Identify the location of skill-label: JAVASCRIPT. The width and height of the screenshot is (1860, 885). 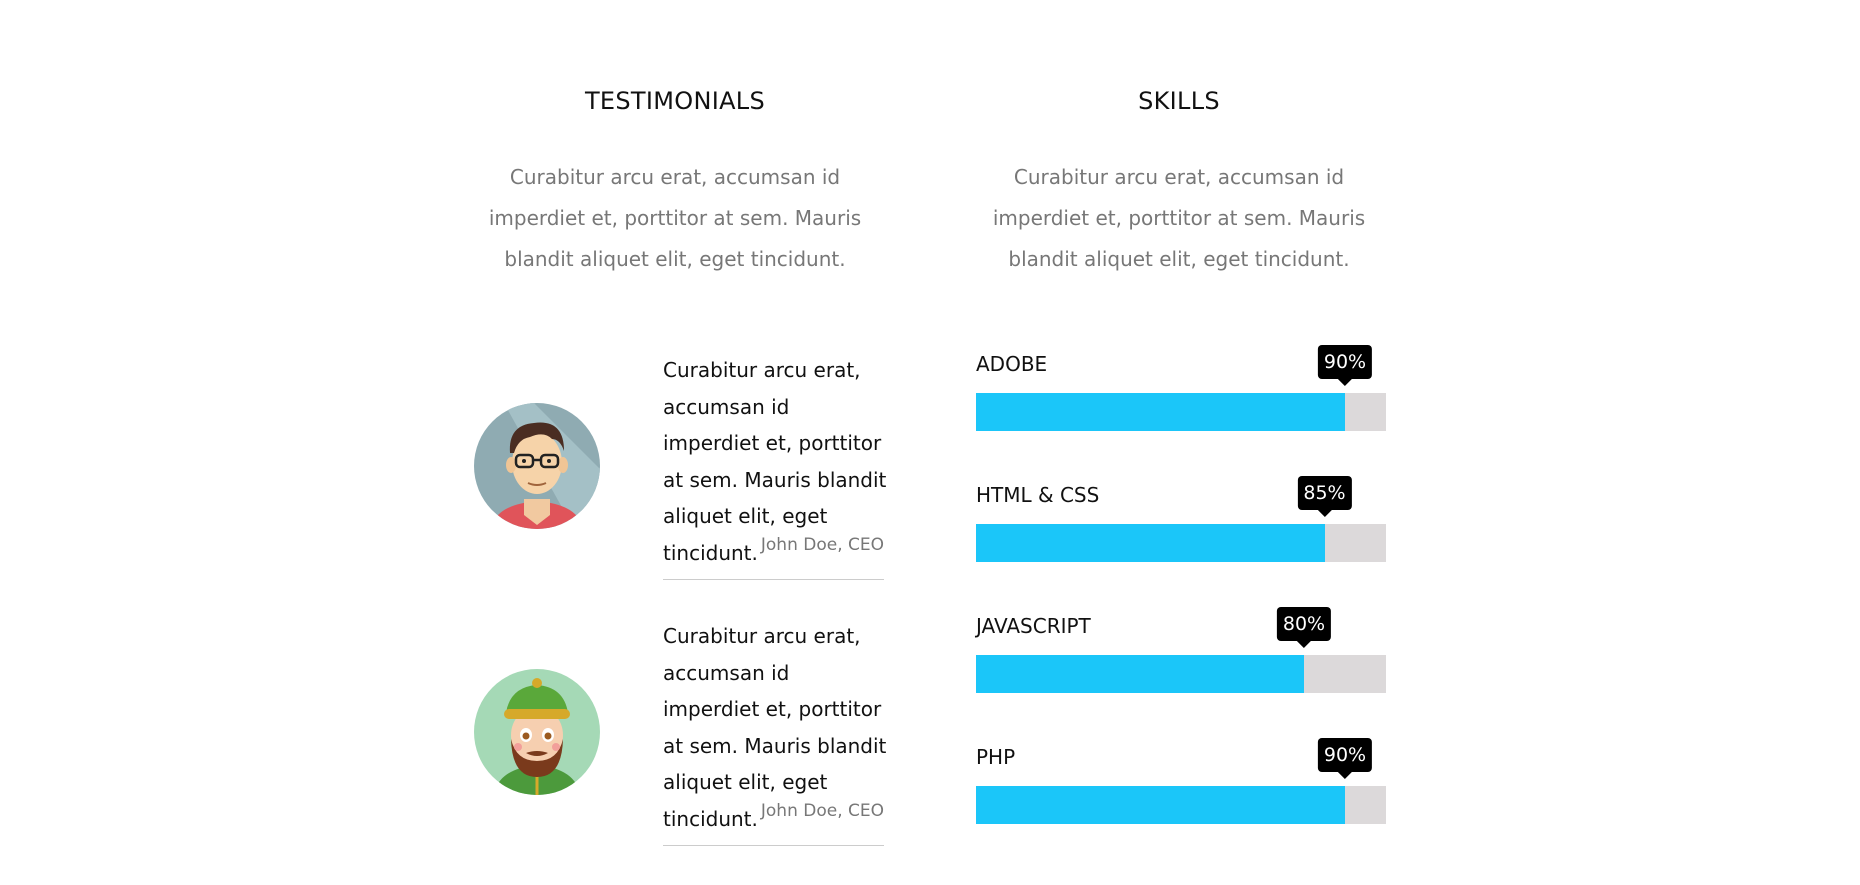
(1033, 626).